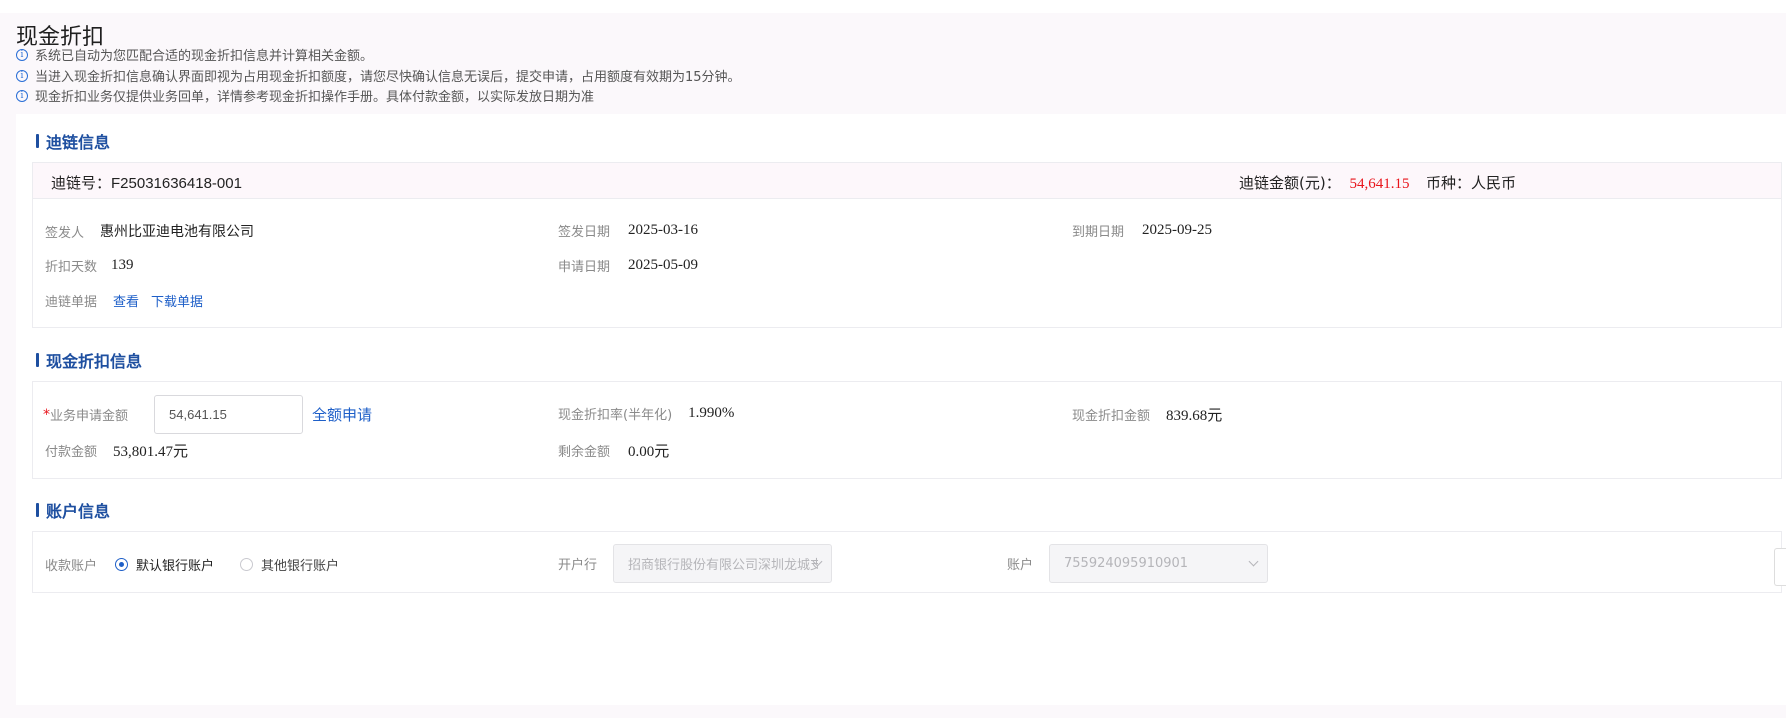  What do you see at coordinates (1098, 232) in the screenshot?
I see `due-date-label: 到期日期` at bounding box center [1098, 232].